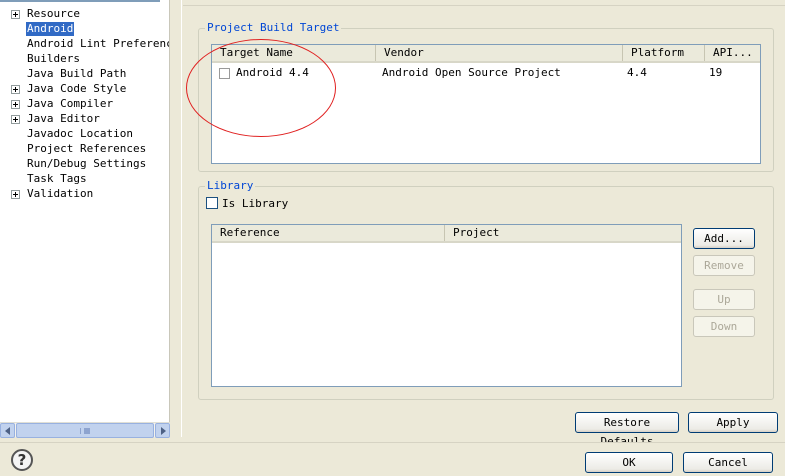 Image resolution: width=785 pixels, height=476 pixels. I want to click on ok-button: OK, so click(629, 462).